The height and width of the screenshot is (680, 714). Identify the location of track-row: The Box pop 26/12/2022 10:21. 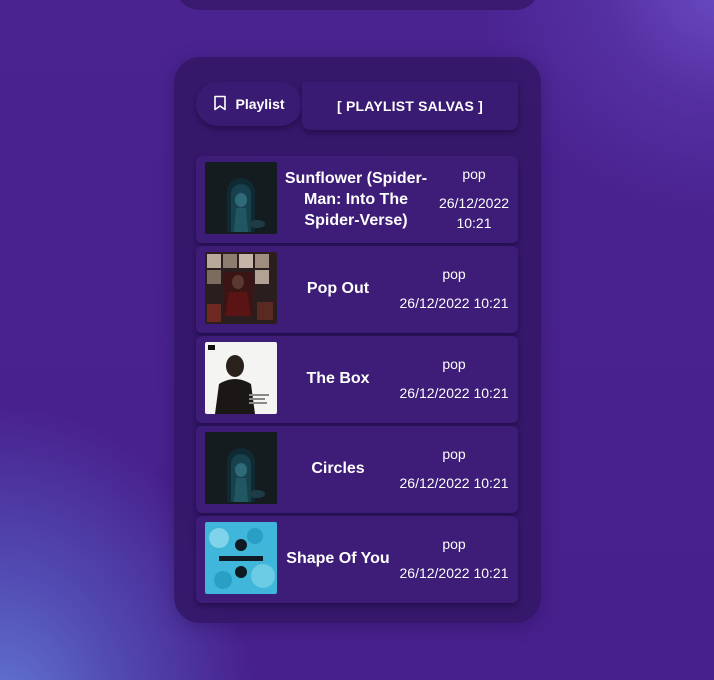
(357, 379).